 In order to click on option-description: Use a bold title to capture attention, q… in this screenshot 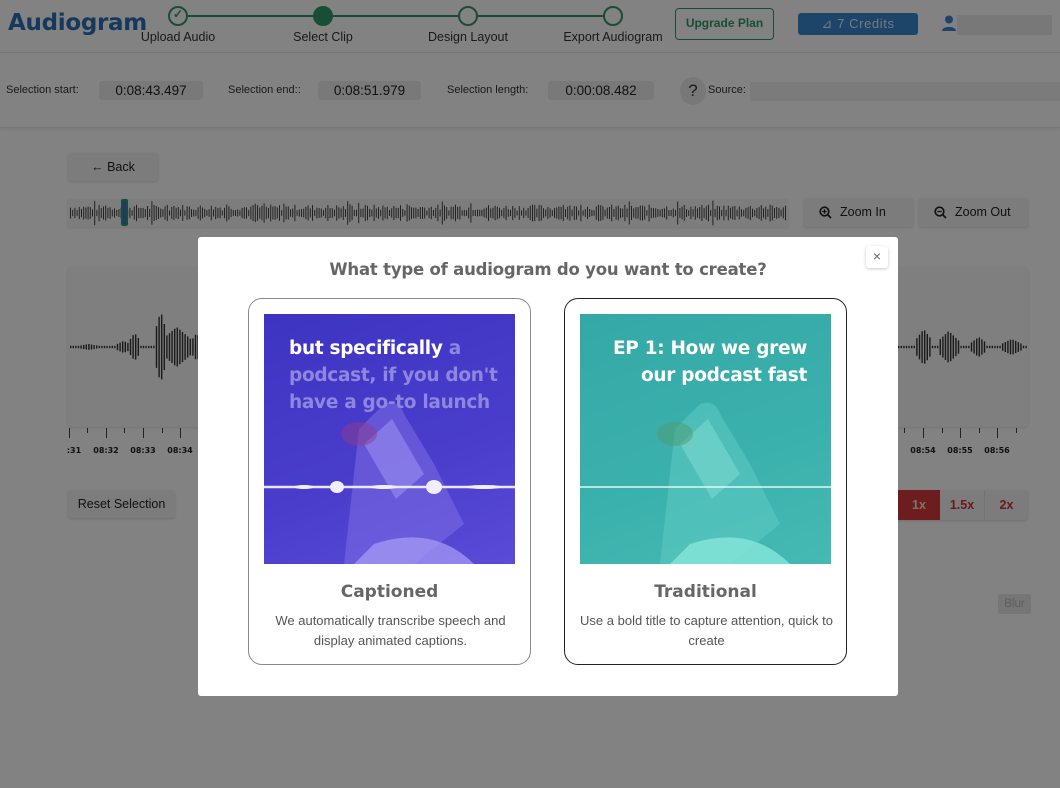, I will do `click(706, 630)`.